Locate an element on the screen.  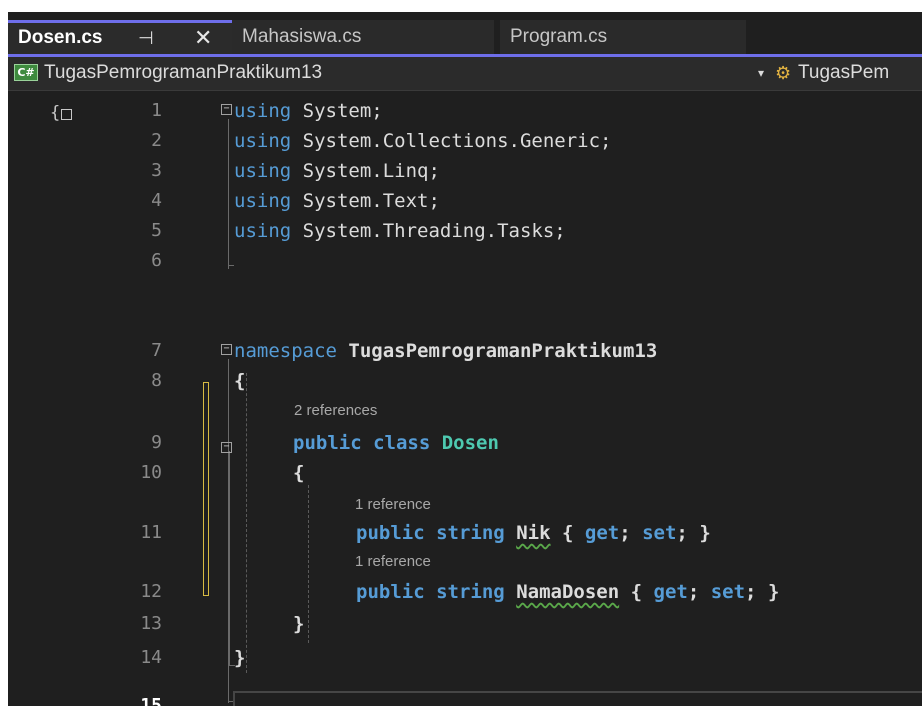
code-text: public string NamaDosen { get; set; } is located at coordinates (568, 592).